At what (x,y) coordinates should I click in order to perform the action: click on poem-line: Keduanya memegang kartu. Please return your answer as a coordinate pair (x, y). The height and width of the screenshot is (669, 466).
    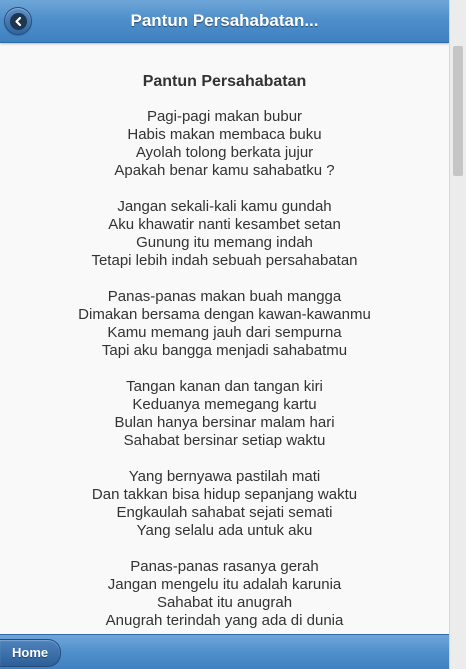
    Looking at the image, I should click on (224, 404).